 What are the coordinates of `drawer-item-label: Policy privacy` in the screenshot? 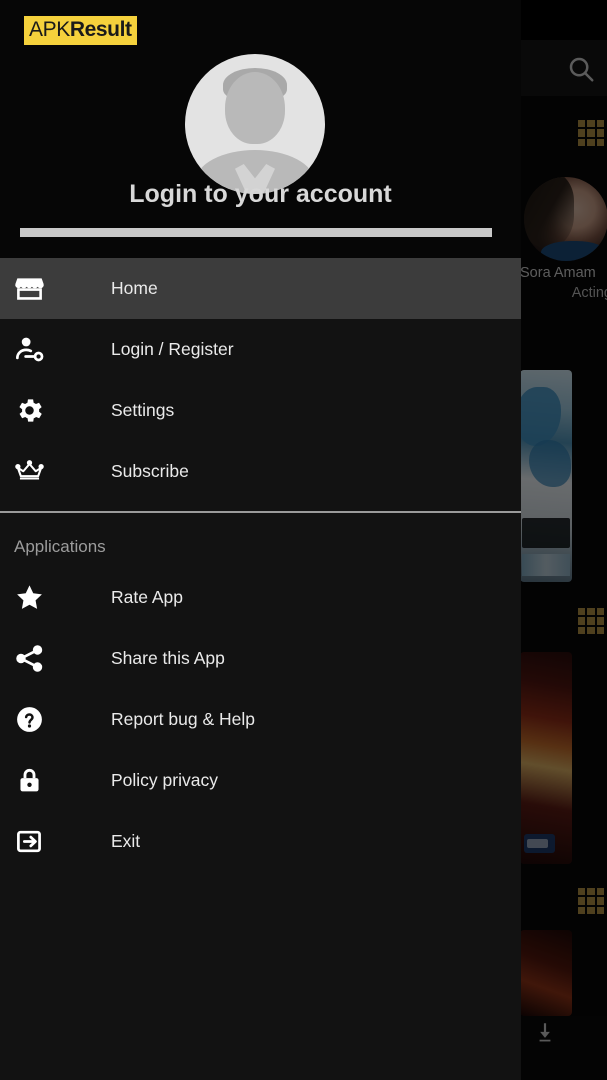 It's located at (164, 780).